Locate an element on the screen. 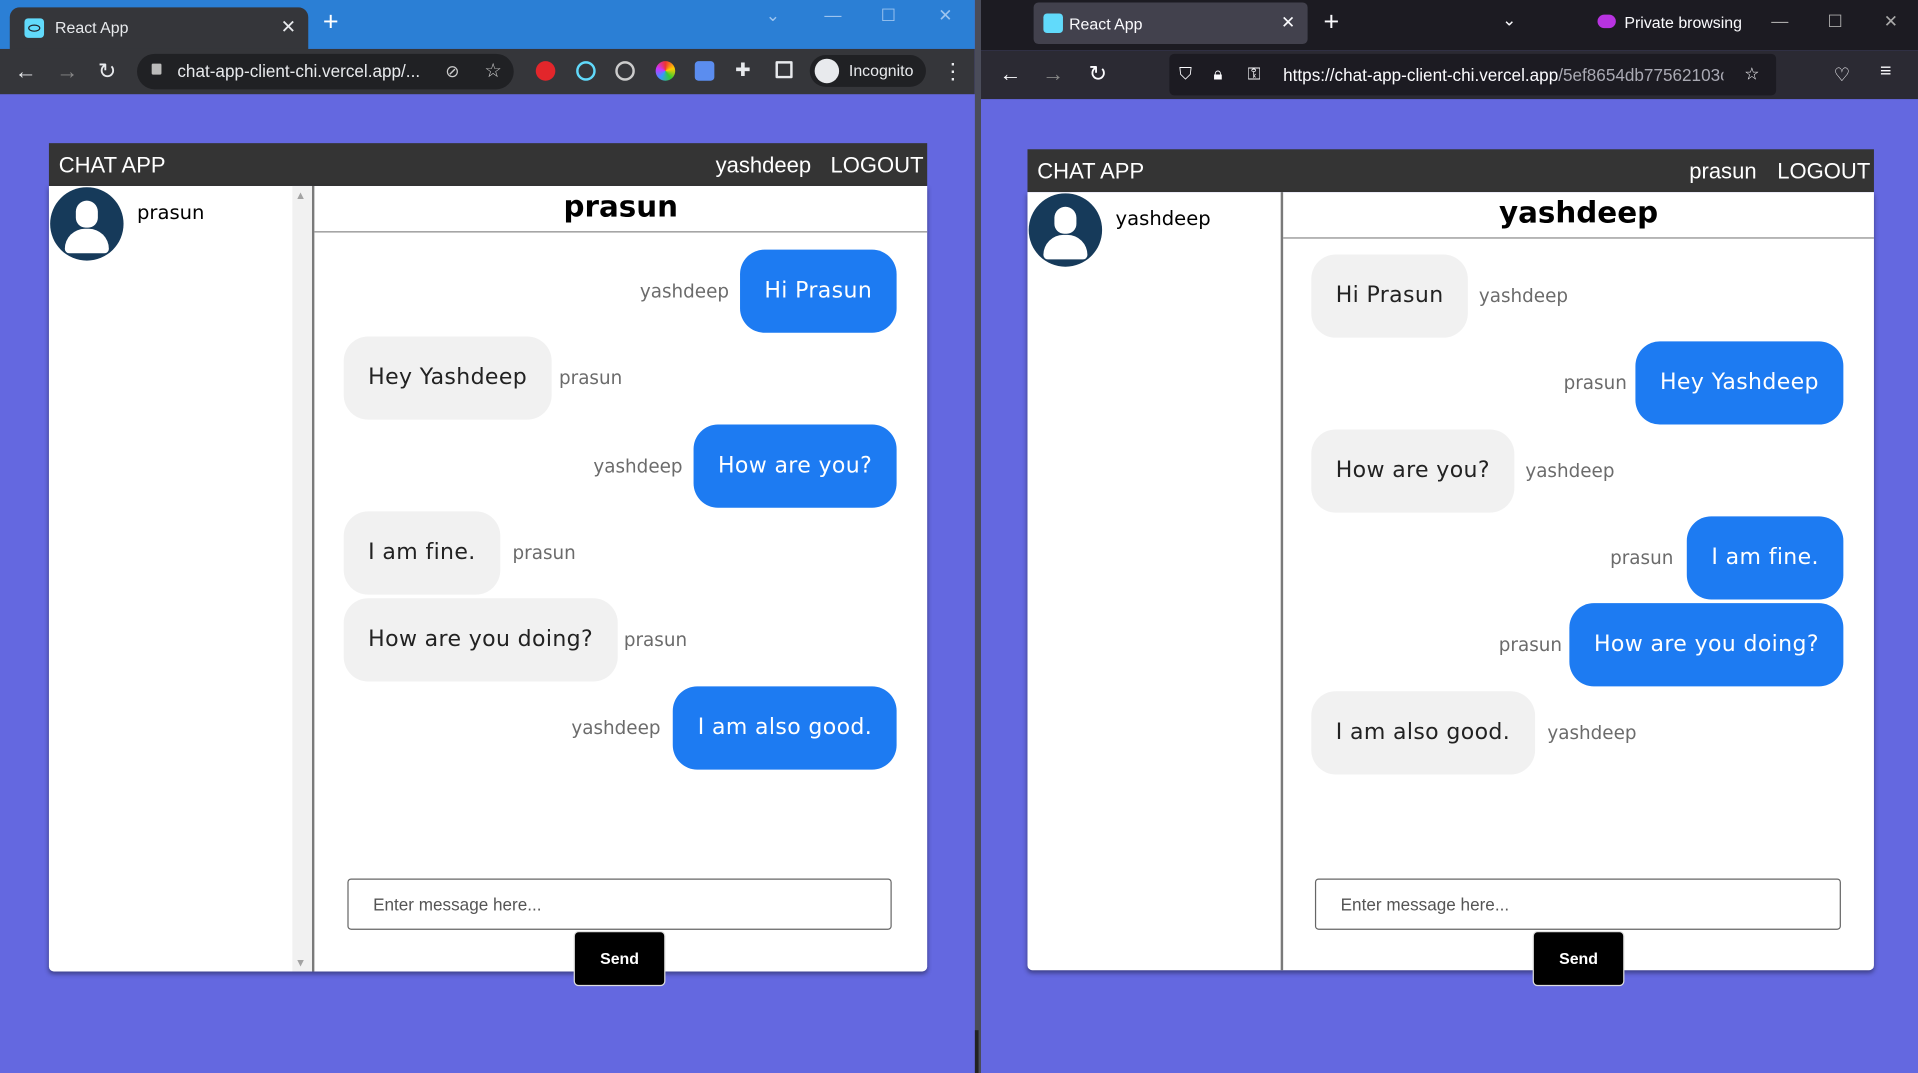 This screenshot has width=1918, height=1073. react-devtools-icon is located at coordinates (586, 71).